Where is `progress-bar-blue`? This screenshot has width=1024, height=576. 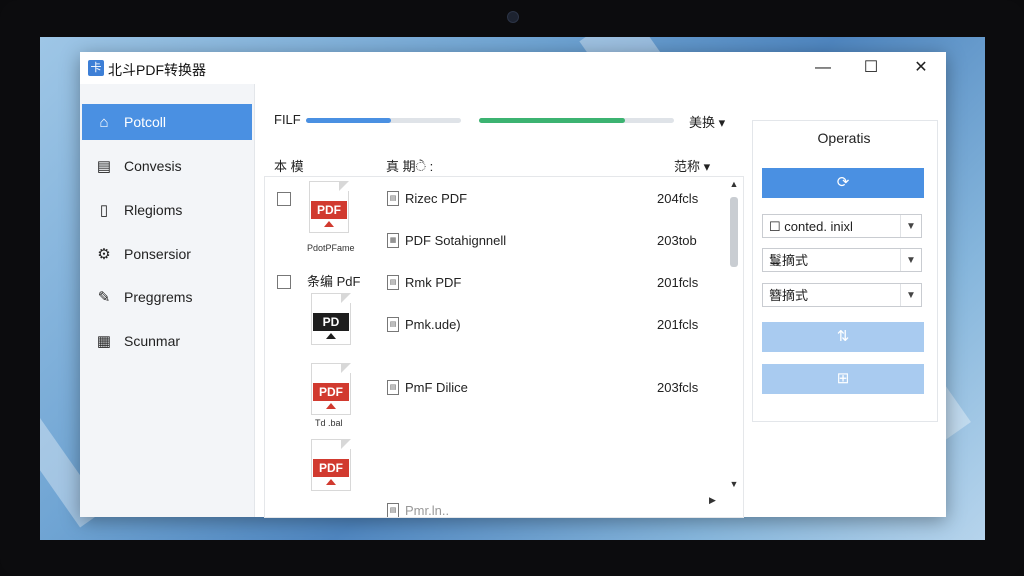 progress-bar-blue is located at coordinates (383, 120).